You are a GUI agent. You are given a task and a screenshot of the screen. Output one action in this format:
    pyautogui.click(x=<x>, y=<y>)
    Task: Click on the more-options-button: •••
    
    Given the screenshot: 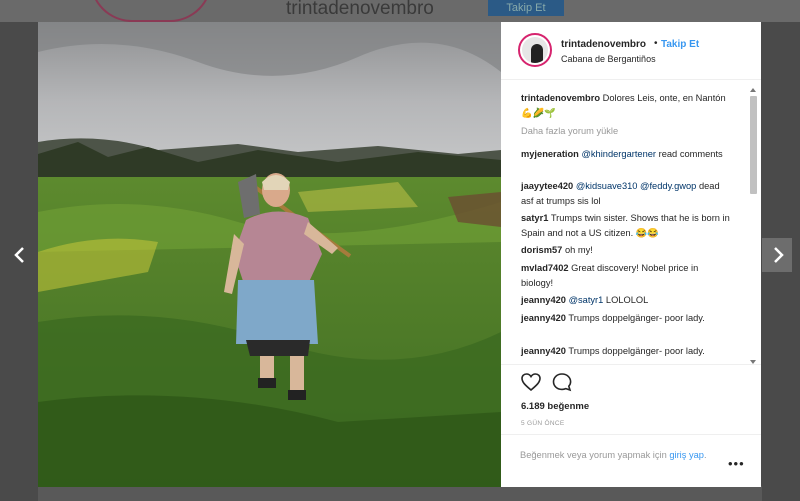 What is the action you would take?
    pyautogui.click(x=736, y=463)
    